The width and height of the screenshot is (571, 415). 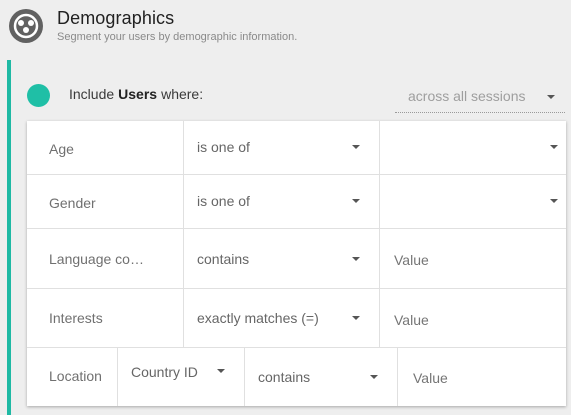 I want to click on session-scope-dropdown: across all sessions, so click(x=480, y=99).